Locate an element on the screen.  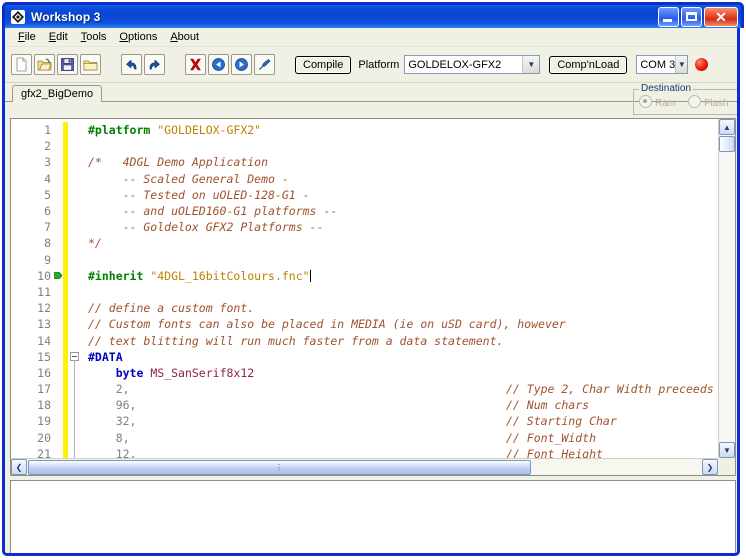
scroll-down-button: ▼ is located at coordinates (727, 450).